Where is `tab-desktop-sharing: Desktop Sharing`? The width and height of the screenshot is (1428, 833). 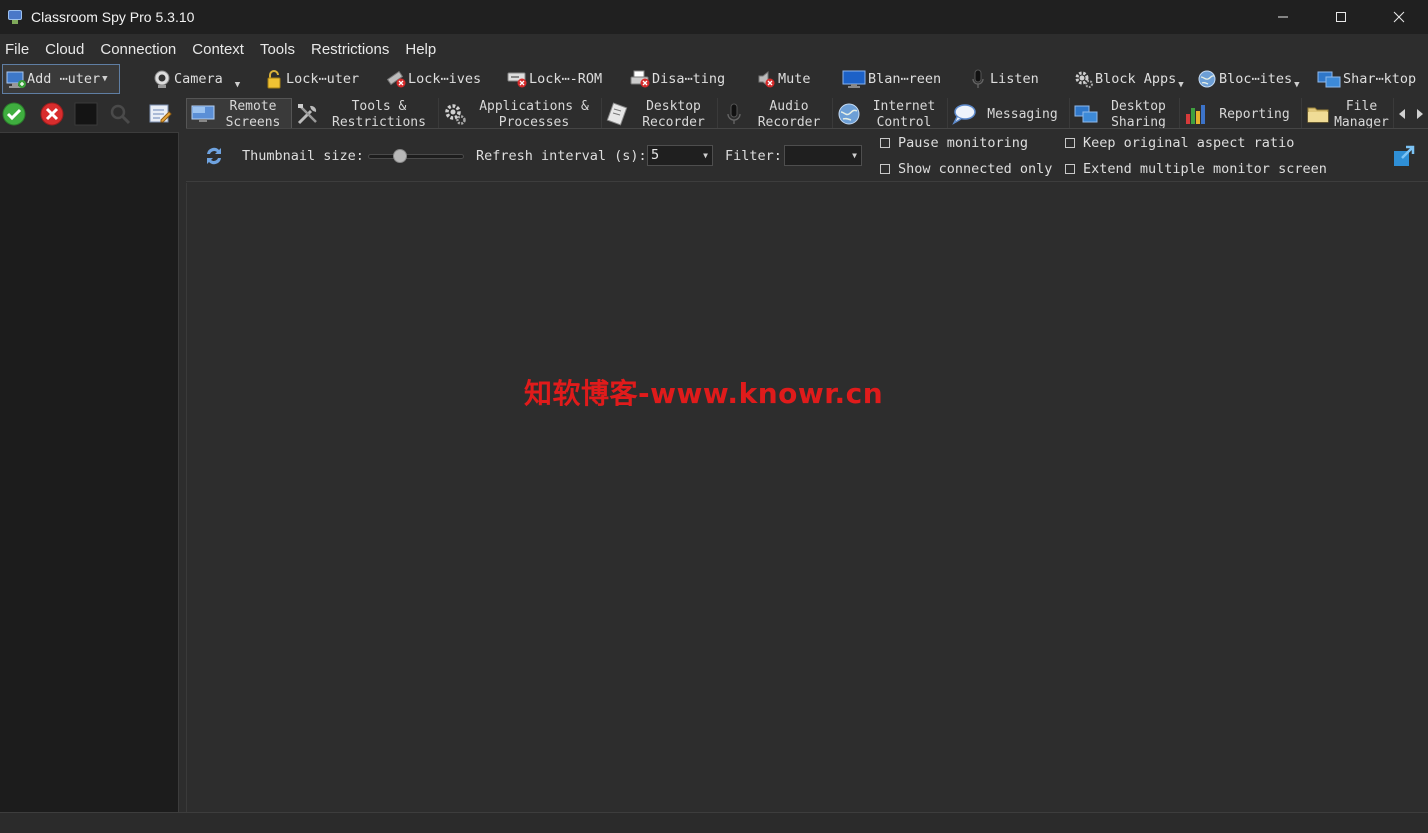 tab-desktop-sharing: Desktop Sharing is located at coordinates (1125, 113).